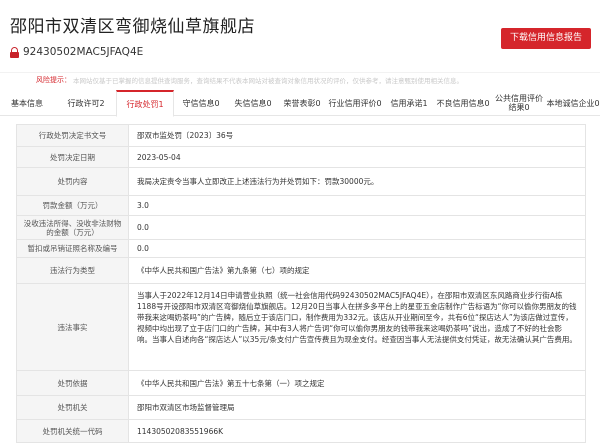 The height and width of the screenshot is (443, 600). I want to click on confiscated-amount-value: 0.0, so click(143, 227).